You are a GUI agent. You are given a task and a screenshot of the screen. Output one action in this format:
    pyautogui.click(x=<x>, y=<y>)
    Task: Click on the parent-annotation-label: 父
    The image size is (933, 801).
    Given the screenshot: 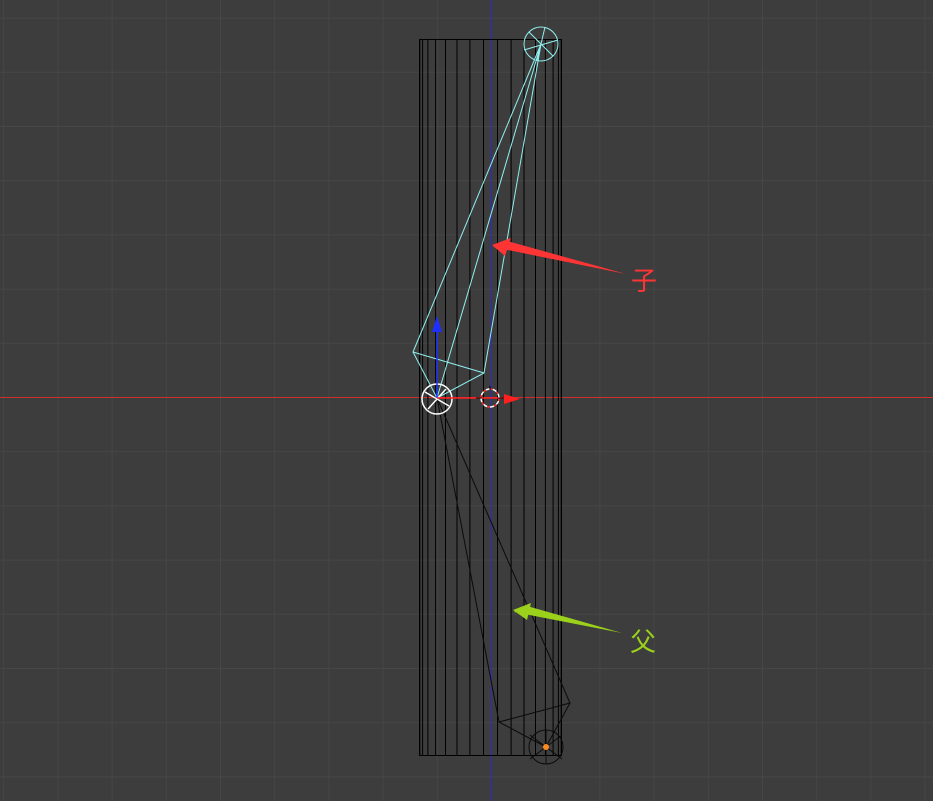 What is the action you would take?
    pyautogui.click(x=643, y=643)
    